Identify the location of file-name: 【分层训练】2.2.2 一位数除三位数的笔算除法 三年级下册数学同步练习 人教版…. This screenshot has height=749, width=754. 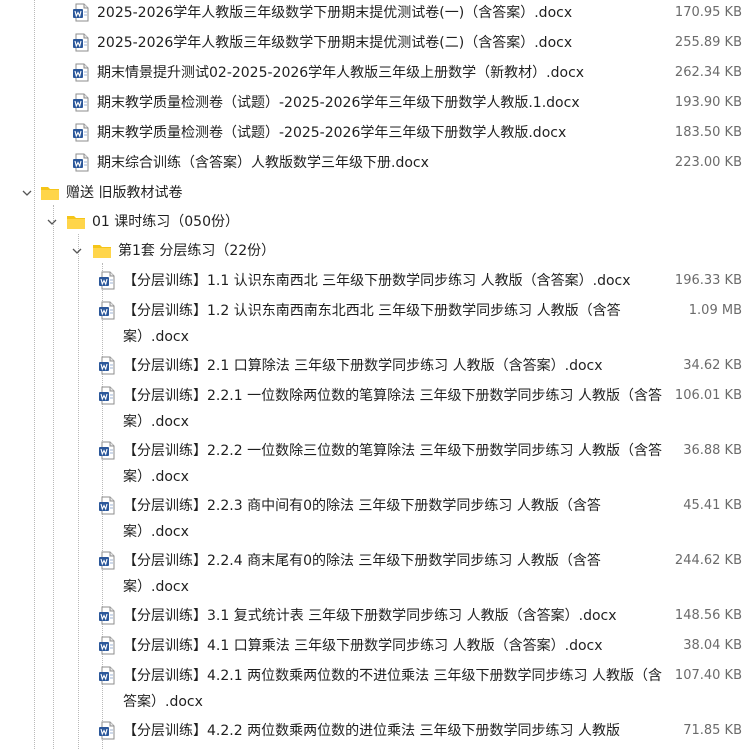
(392, 464).